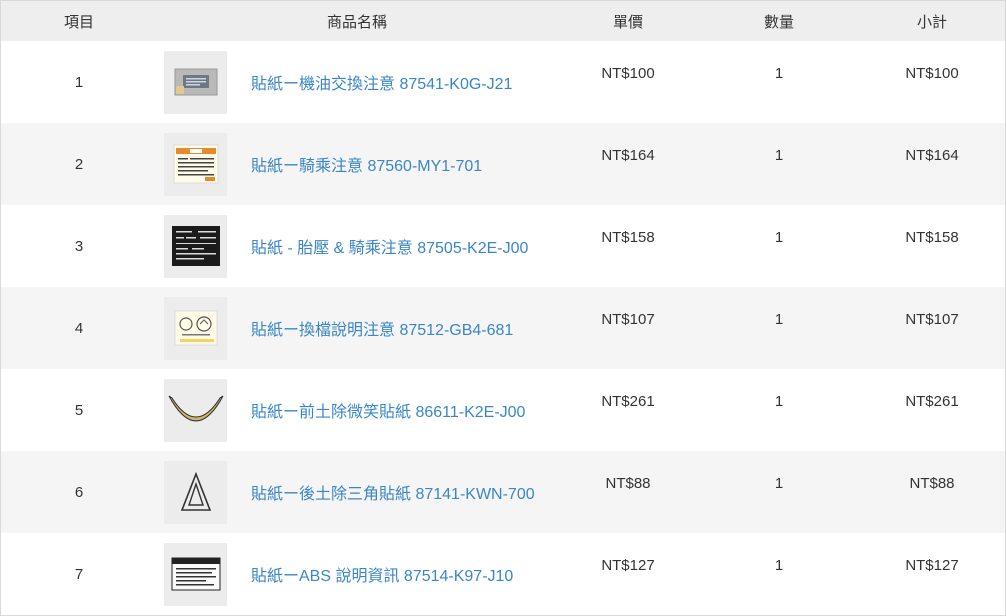 Image resolution: width=1006 pixels, height=616 pixels. I want to click on table-header-row: 項目 商品名稱 單價 數量 小計, so click(503, 21).